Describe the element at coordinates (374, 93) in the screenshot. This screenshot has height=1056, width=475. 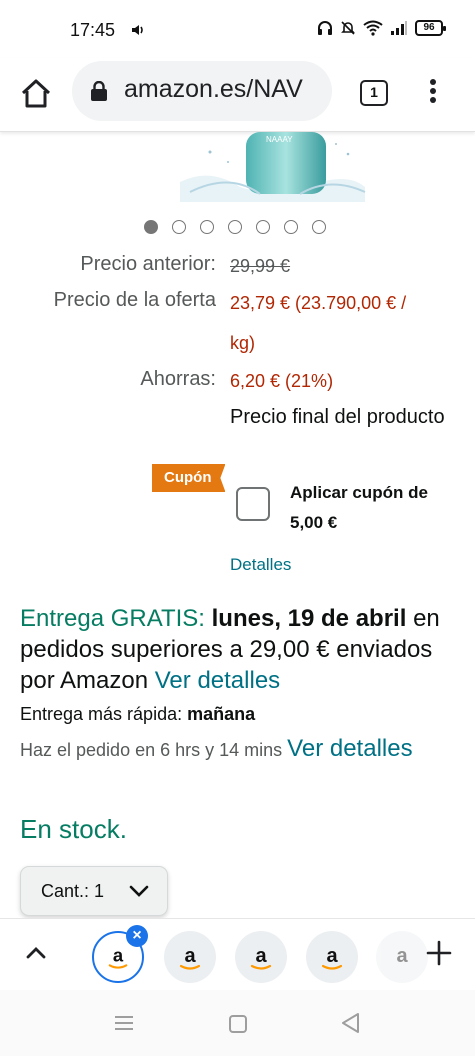
I see `tab-switcher-button: 1` at that location.